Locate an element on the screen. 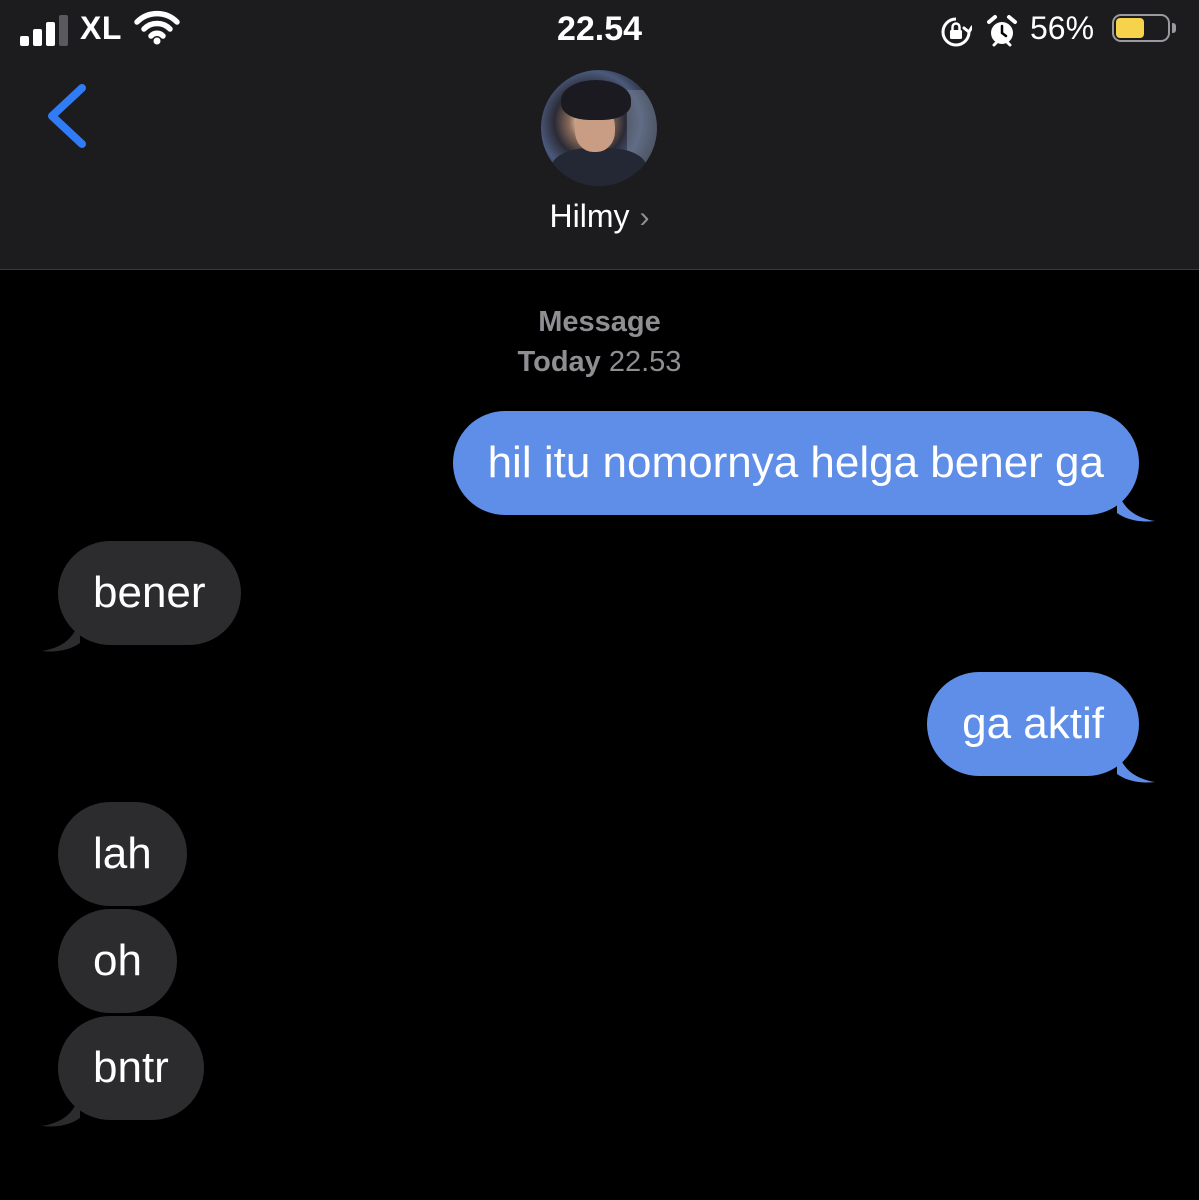 The image size is (1199, 1200). battery-icon is located at coordinates (1144, 30).